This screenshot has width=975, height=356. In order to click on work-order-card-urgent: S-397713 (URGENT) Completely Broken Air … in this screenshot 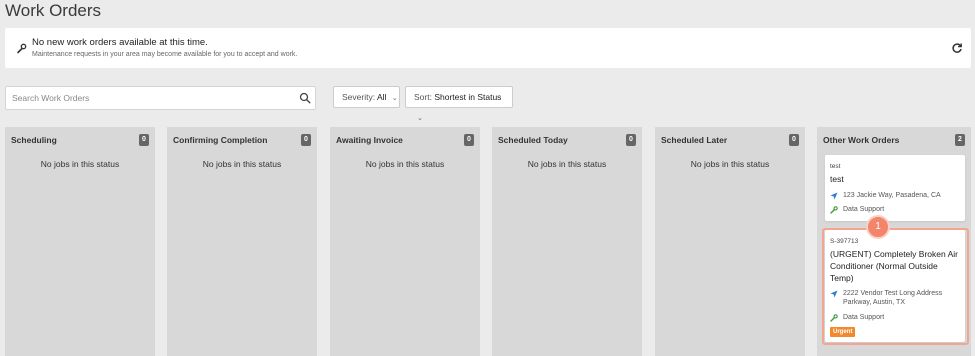, I will do `click(895, 286)`.